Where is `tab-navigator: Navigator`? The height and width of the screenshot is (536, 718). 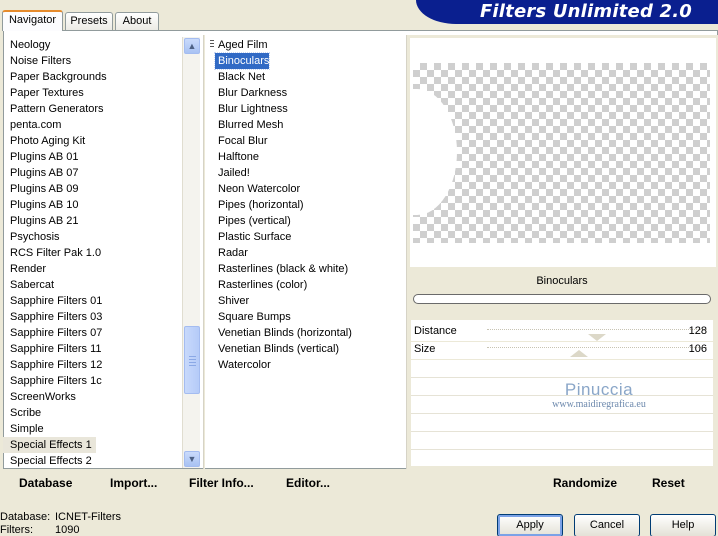 tab-navigator: Navigator is located at coordinates (32, 20).